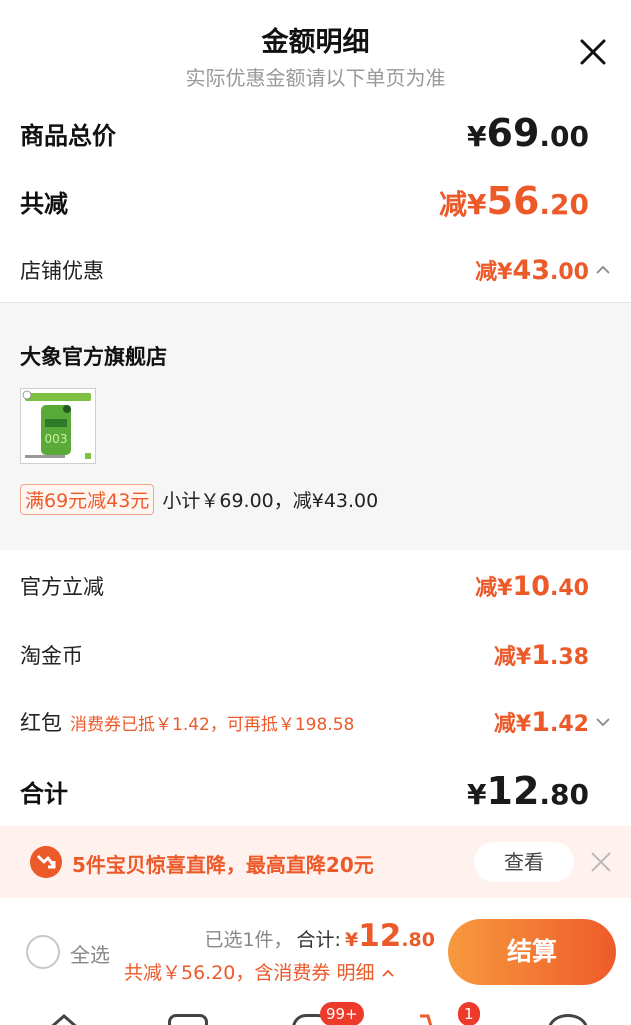 The height and width of the screenshot is (1025, 631). I want to click on chevron-up-icon, so click(603, 270).